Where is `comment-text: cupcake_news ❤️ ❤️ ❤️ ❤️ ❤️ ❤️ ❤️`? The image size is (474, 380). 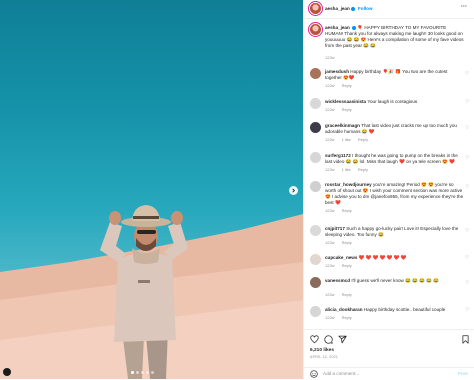 comment-text: cupcake_news ❤️ ❤️ ❤️ ❤️ ❤️ ❤️ ❤️ is located at coordinates (395, 258).